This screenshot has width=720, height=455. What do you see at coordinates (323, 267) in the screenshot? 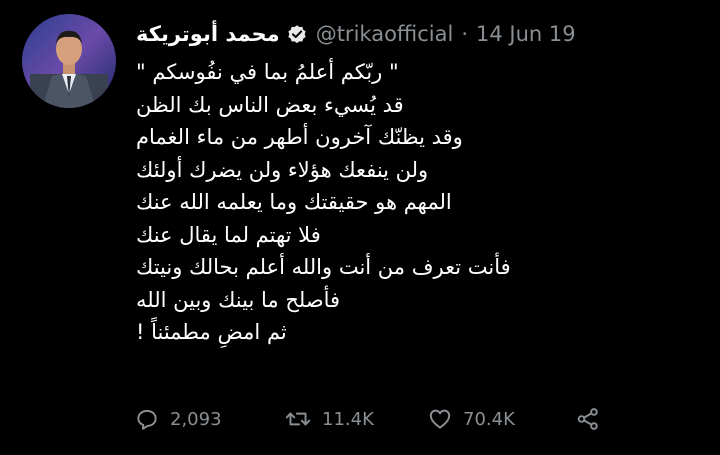
I see `tweet-line: فأنت تعرف من أنت والله أعلم بحالك ونيتك` at bounding box center [323, 267].